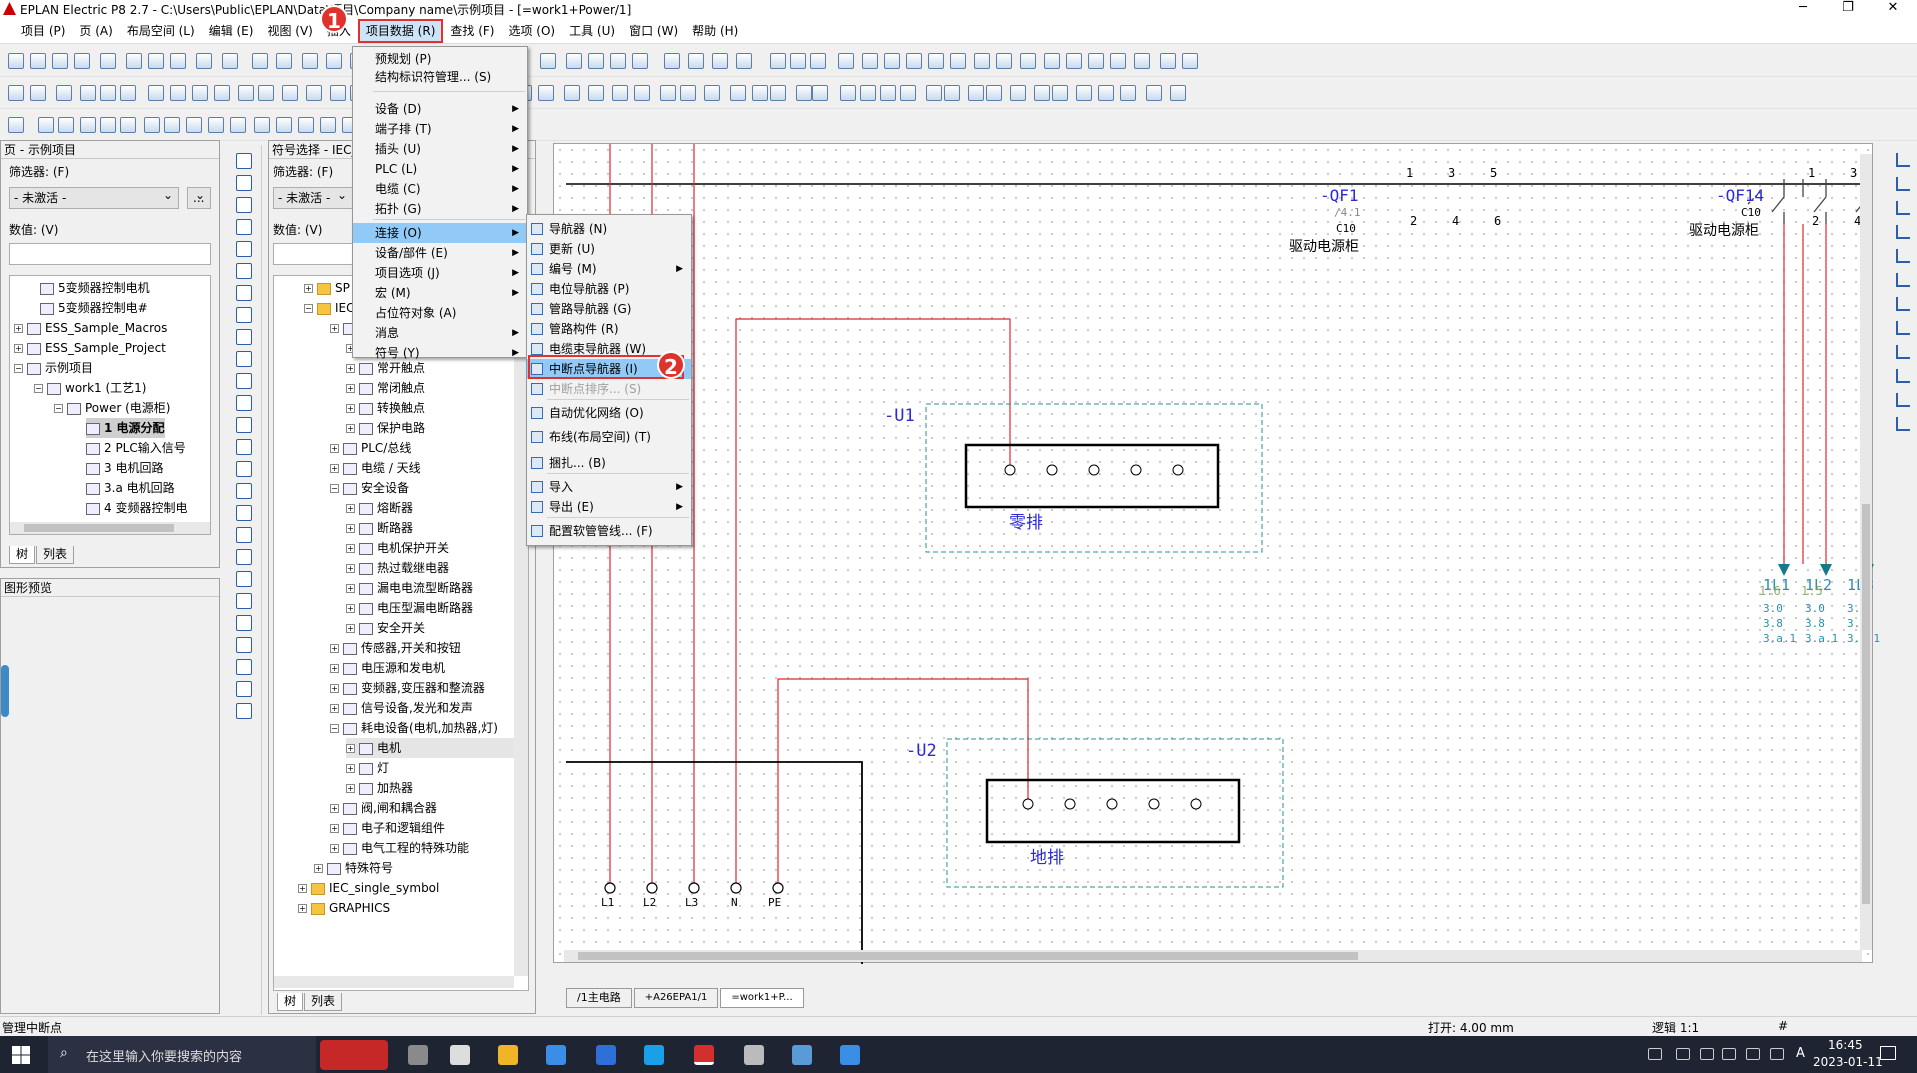 This screenshot has height=1073, width=1917. I want to click on menu-item-interruption-point-sort: 中断点排序... (S), so click(609, 389).